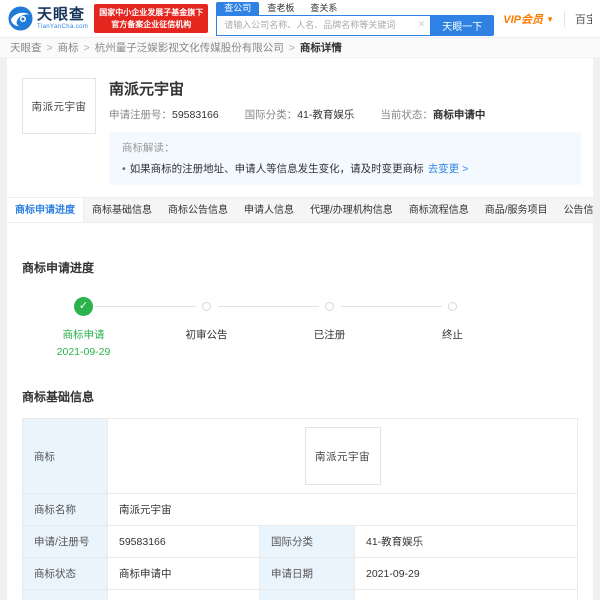  Describe the element at coordinates (63, 27) in the screenshot. I see `logo-domain: TianYanCha.com` at that location.